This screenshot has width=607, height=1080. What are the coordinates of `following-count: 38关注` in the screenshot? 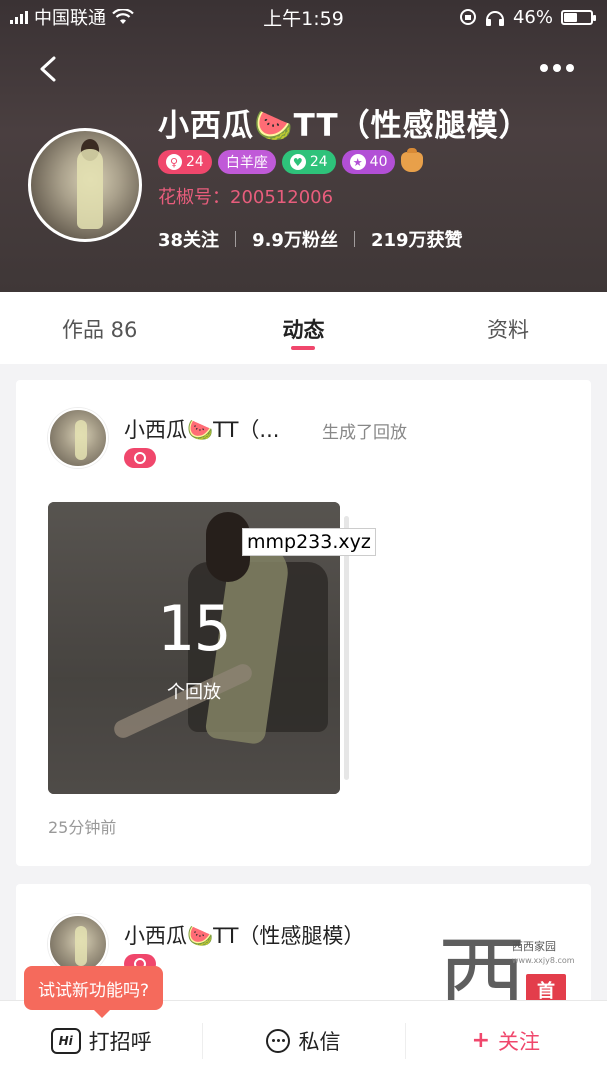 It's located at (188, 239).